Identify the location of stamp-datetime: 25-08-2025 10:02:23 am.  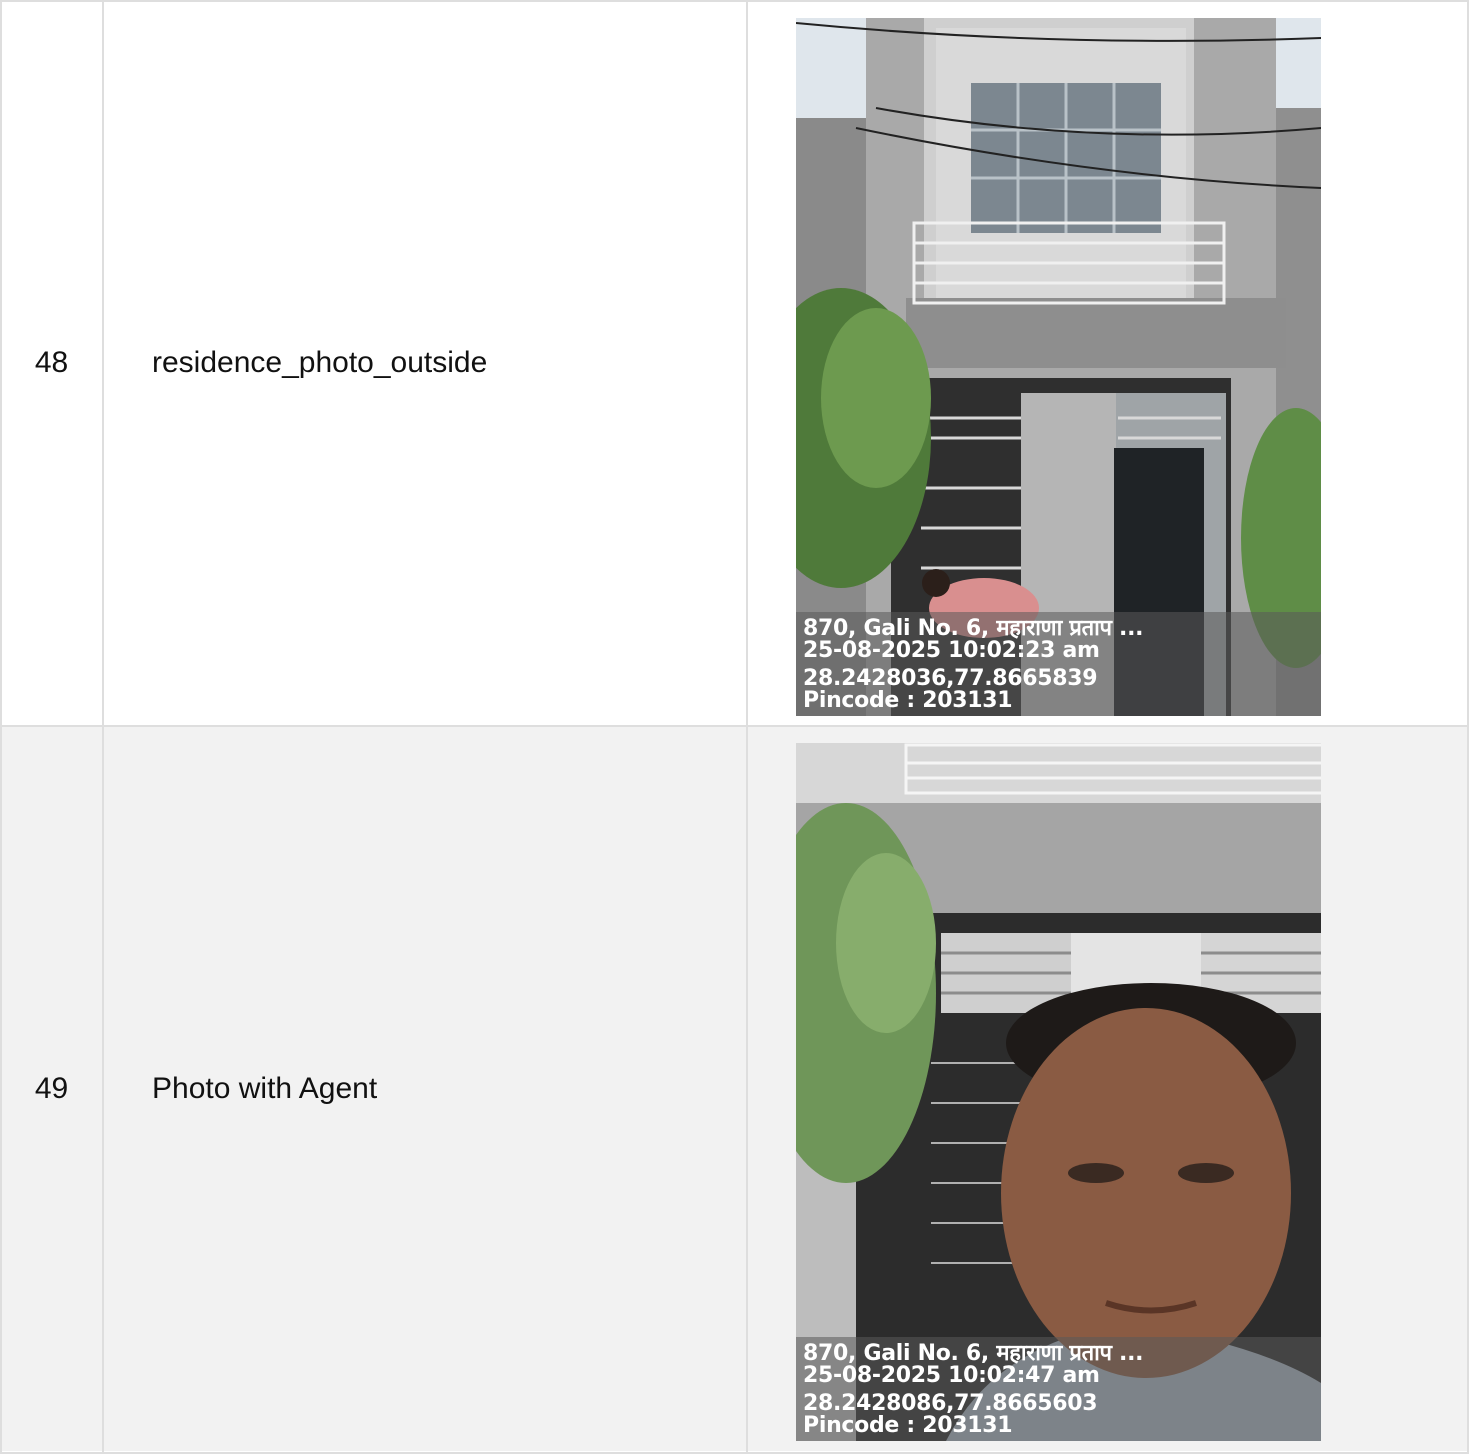
(951, 650).